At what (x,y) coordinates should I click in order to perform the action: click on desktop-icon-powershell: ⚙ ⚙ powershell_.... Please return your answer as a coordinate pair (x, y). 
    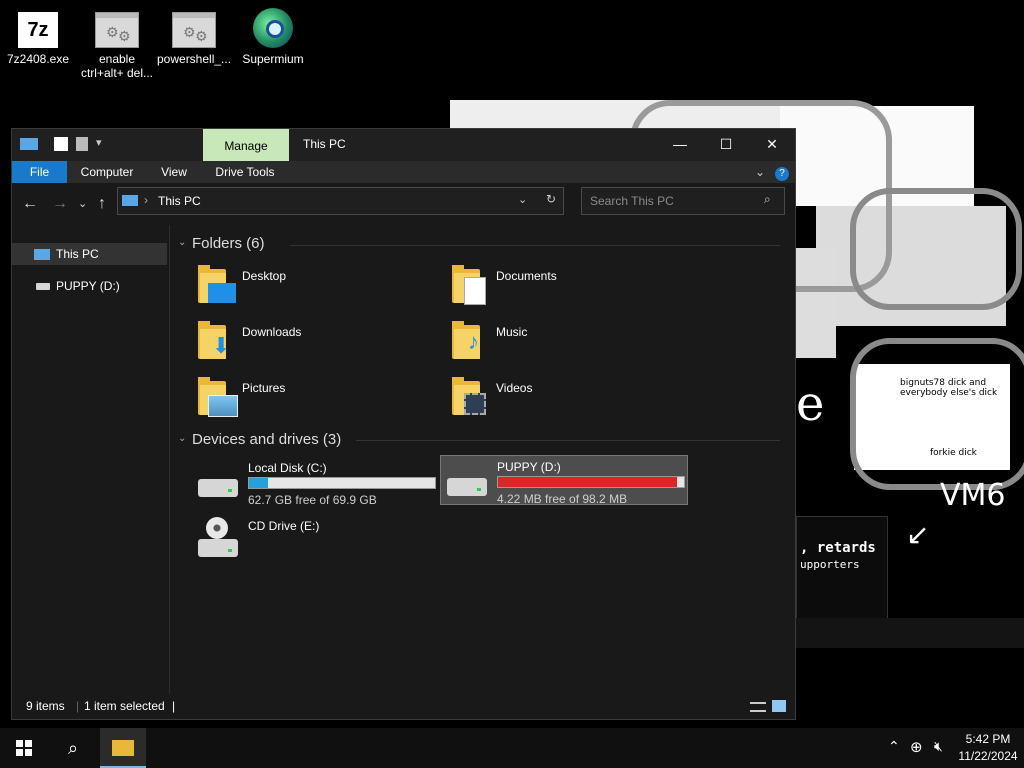
    Looking at the image, I should click on (194, 39).